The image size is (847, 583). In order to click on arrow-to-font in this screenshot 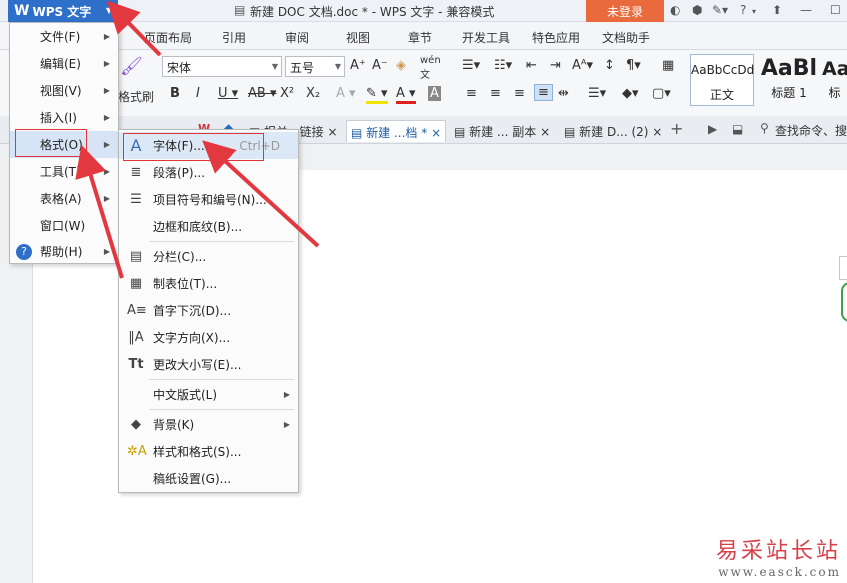, I will do `click(261, 194)`.